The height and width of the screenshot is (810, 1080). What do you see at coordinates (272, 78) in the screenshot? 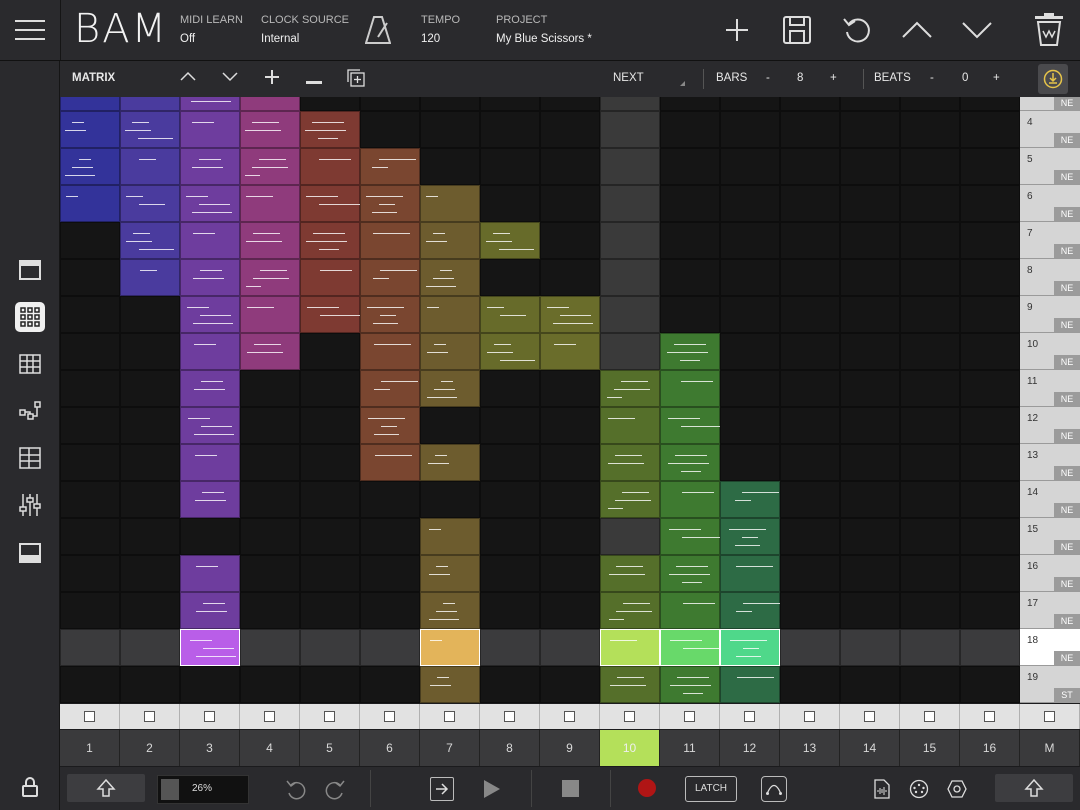
I see `matrix-add-scene-button` at bounding box center [272, 78].